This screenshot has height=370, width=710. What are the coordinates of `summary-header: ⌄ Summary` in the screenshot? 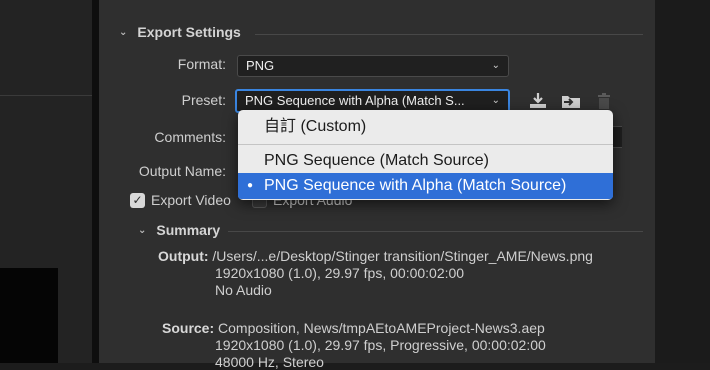 It's located at (179, 230).